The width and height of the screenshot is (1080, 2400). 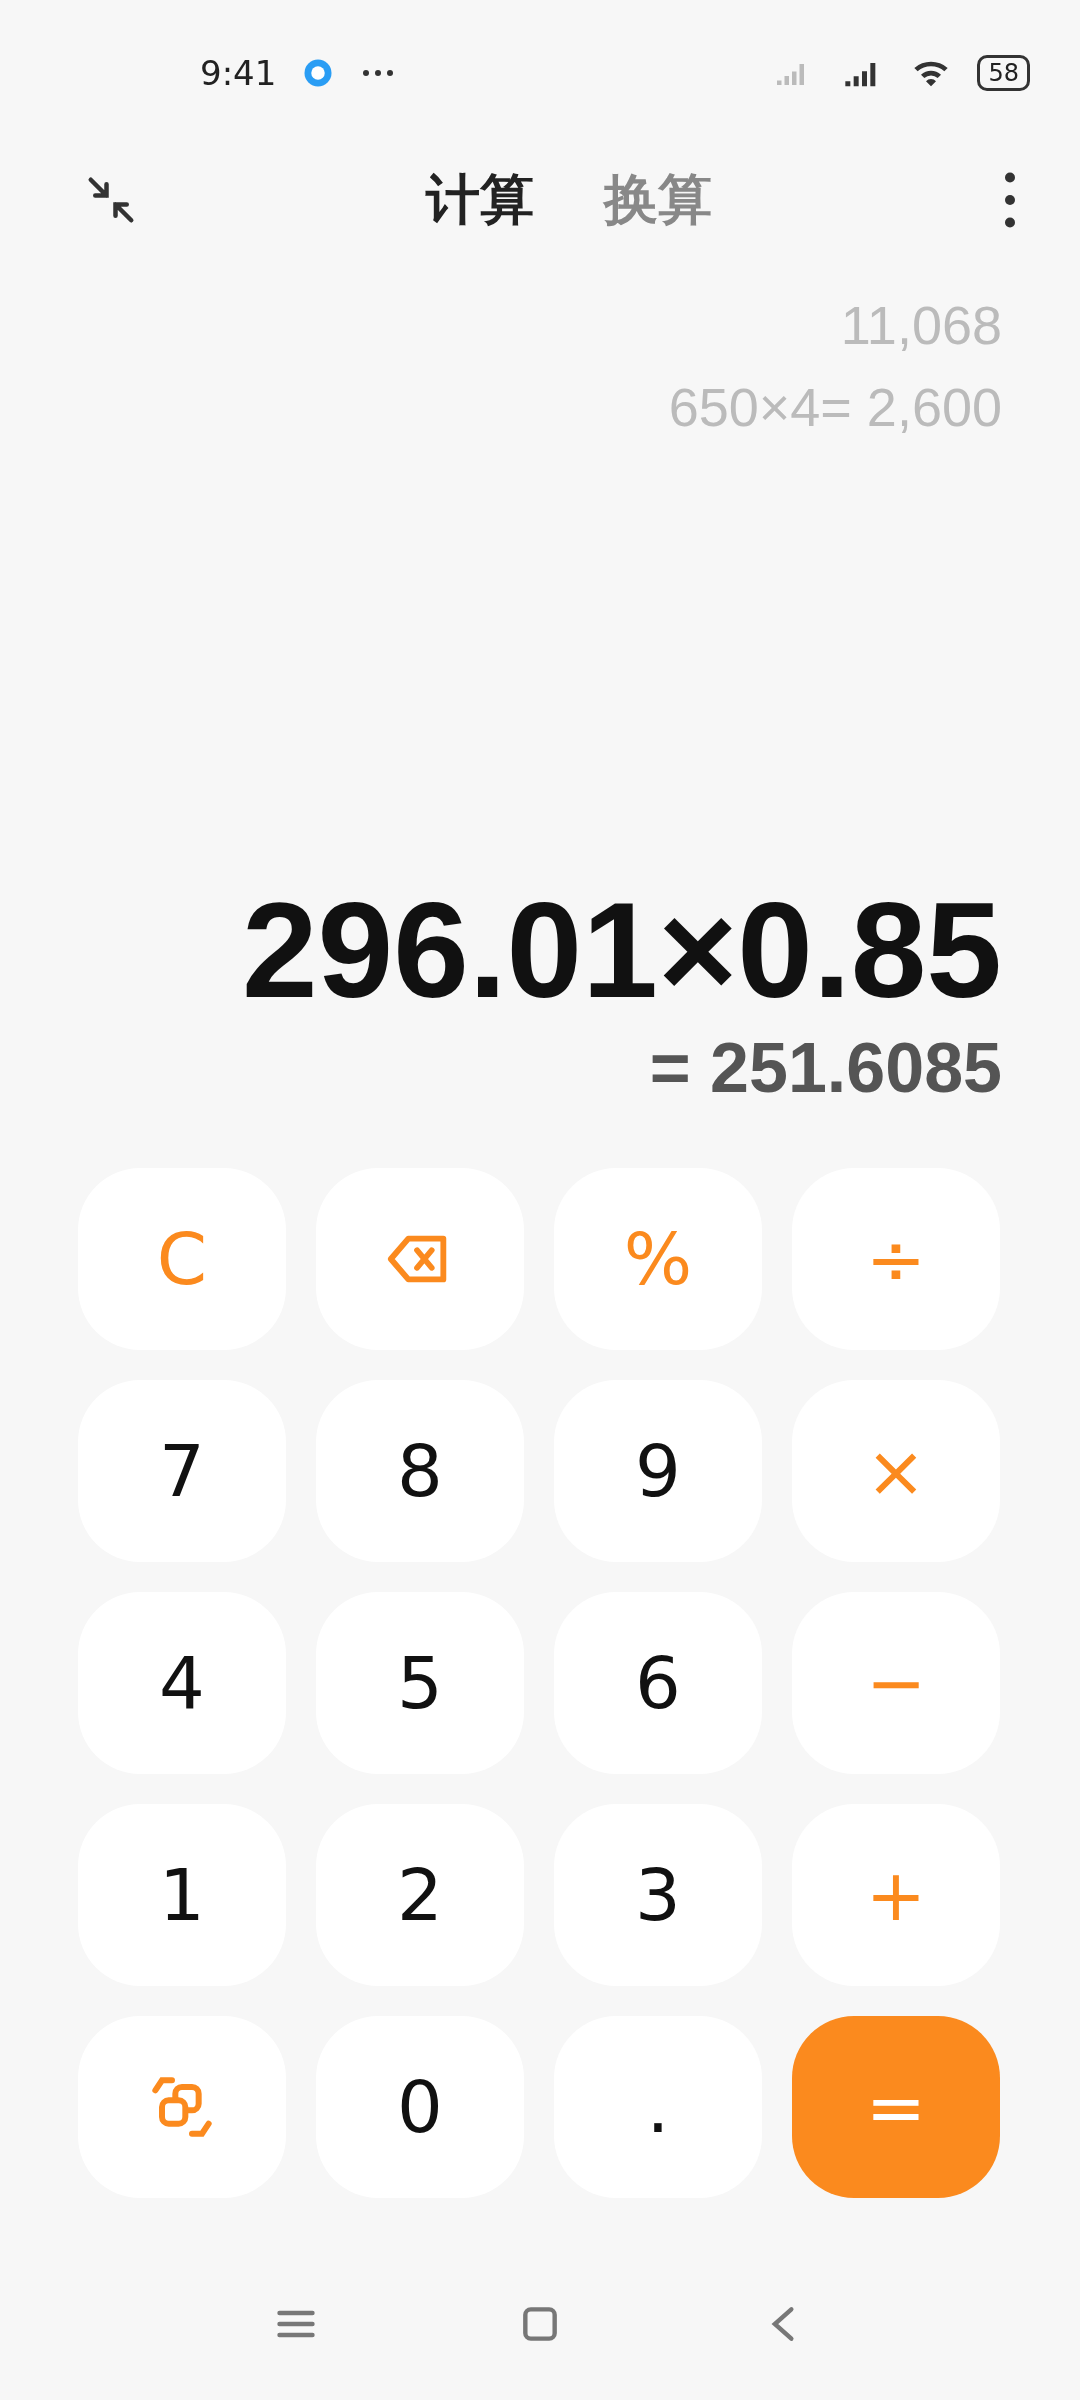 What do you see at coordinates (420, 2107) in the screenshot?
I see `key: 0` at bounding box center [420, 2107].